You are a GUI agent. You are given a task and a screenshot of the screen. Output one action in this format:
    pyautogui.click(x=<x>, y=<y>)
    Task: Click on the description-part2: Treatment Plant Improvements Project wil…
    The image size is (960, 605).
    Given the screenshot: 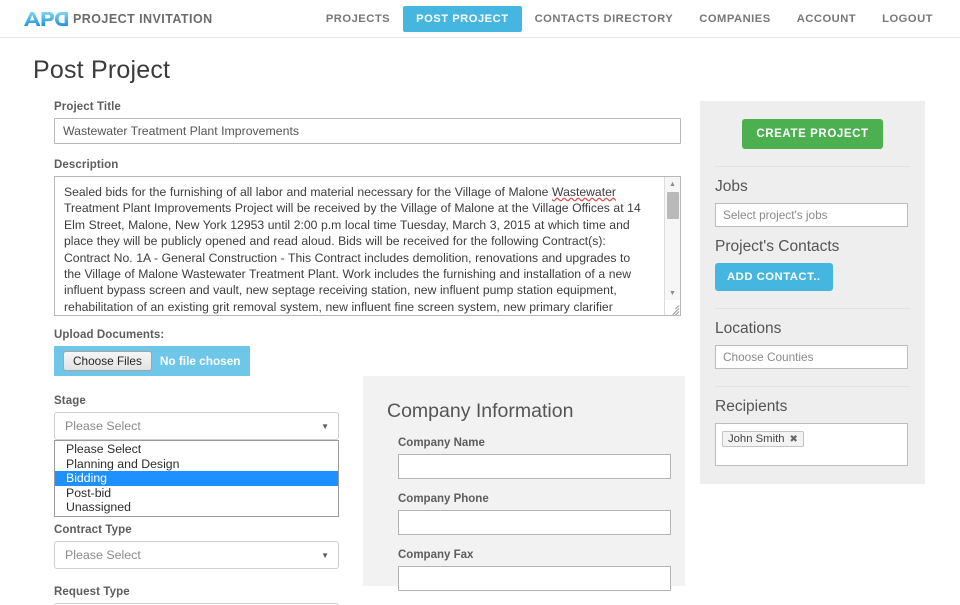 What is the action you would take?
    pyautogui.click(x=352, y=257)
    